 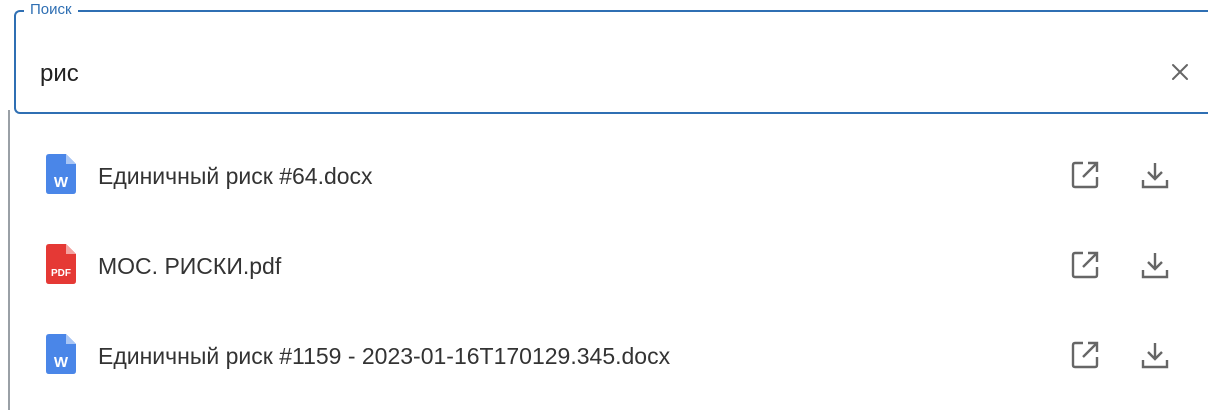 I want to click on file-name: Единичный риск #64.docx, so click(x=235, y=176).